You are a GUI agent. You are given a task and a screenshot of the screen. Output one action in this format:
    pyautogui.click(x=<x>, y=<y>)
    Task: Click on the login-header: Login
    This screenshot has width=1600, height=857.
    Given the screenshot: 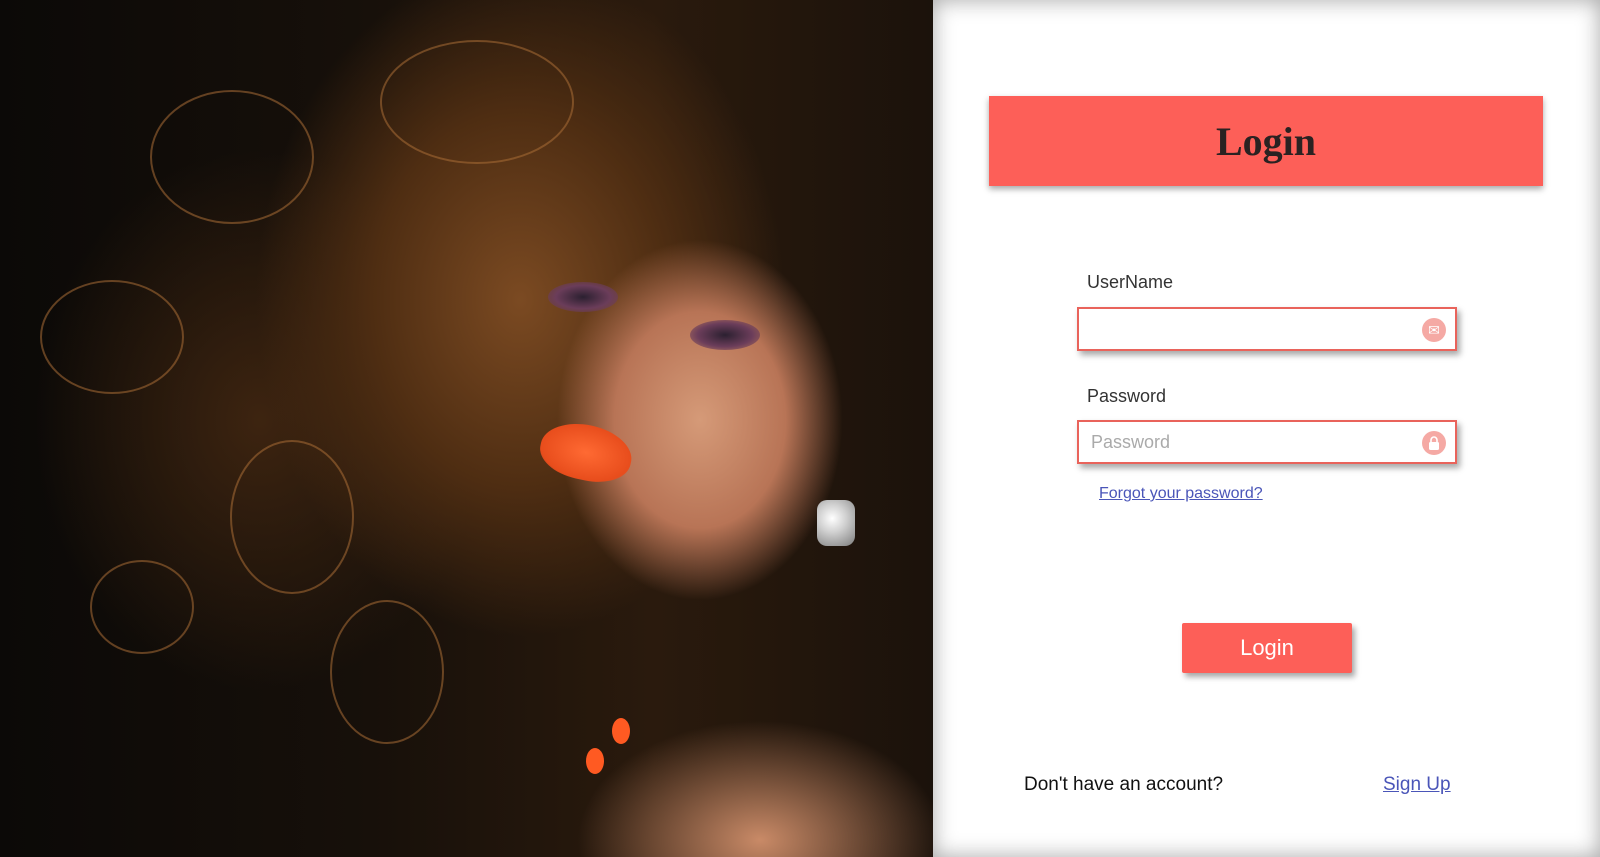 What is the action you would take?
    pyautogui.click(x=1266, y=141)
    